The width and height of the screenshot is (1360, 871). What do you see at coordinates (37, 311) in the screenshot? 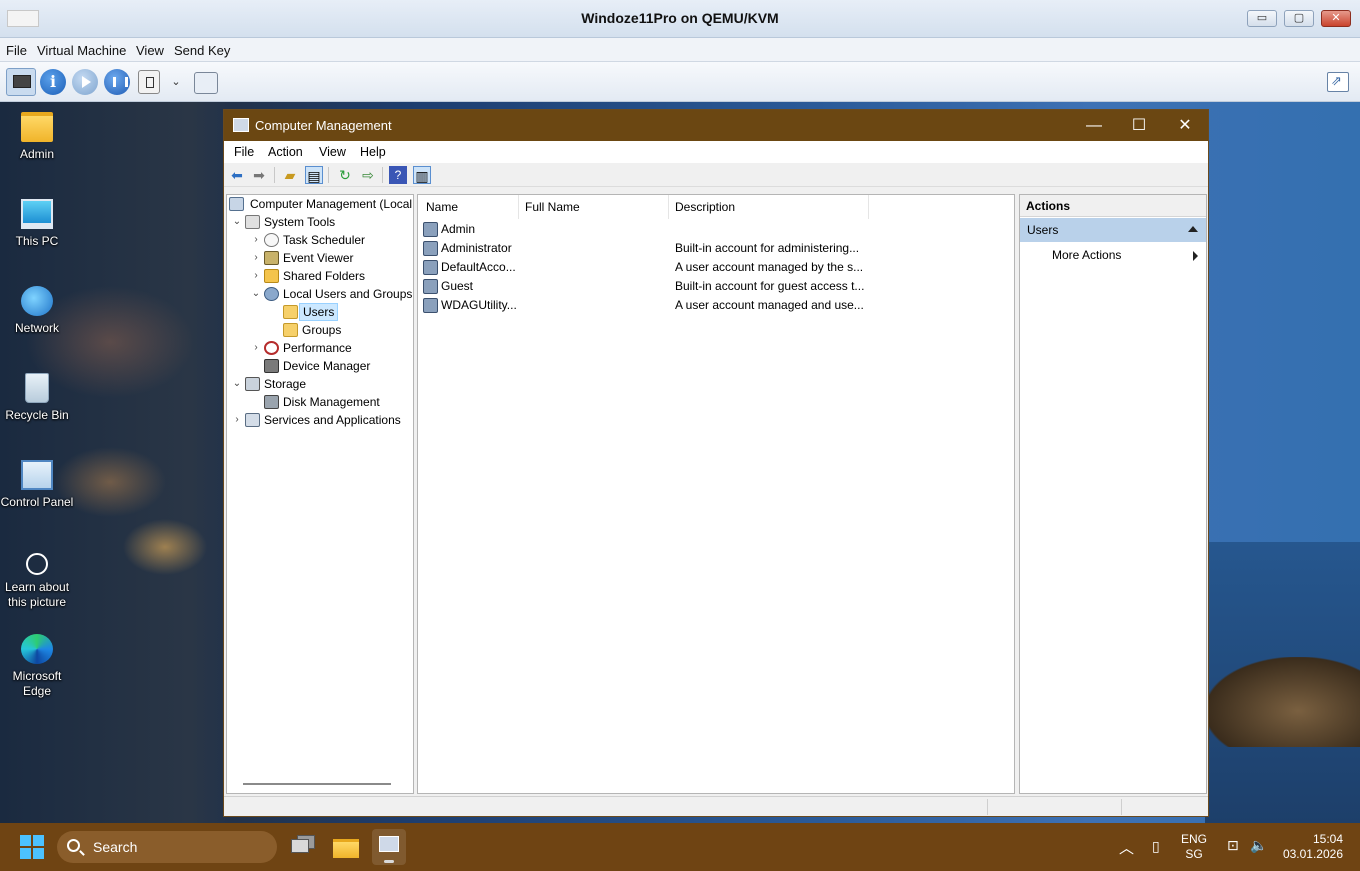
I see `desktop-icon-network: Network` at bounding box center [37, 311].